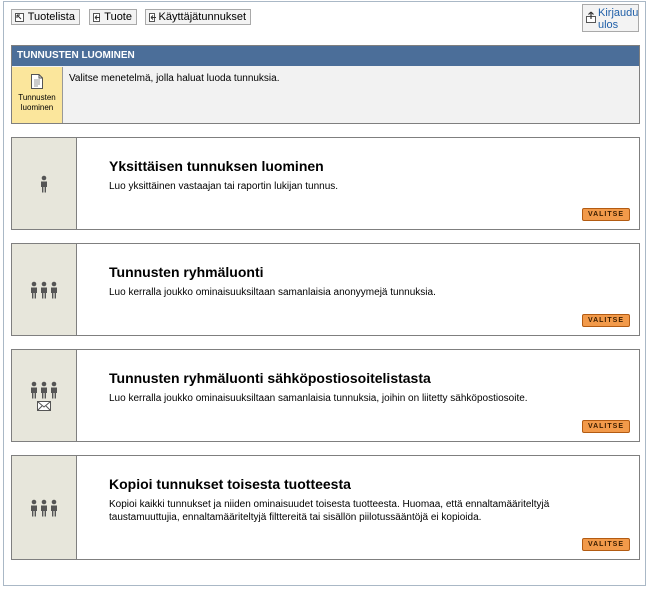 The image size is (650, 589). I want to click on card-title: Tunnusten ryhmäluonti, so click(186, 272).